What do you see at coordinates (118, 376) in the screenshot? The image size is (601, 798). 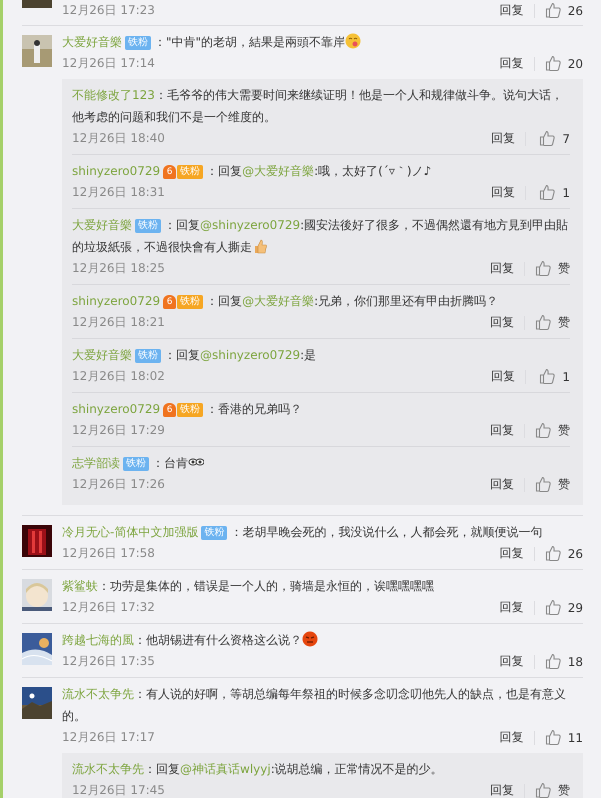 I see `timestamp: 12月26日 18:02` at bounding box center [118, 376].